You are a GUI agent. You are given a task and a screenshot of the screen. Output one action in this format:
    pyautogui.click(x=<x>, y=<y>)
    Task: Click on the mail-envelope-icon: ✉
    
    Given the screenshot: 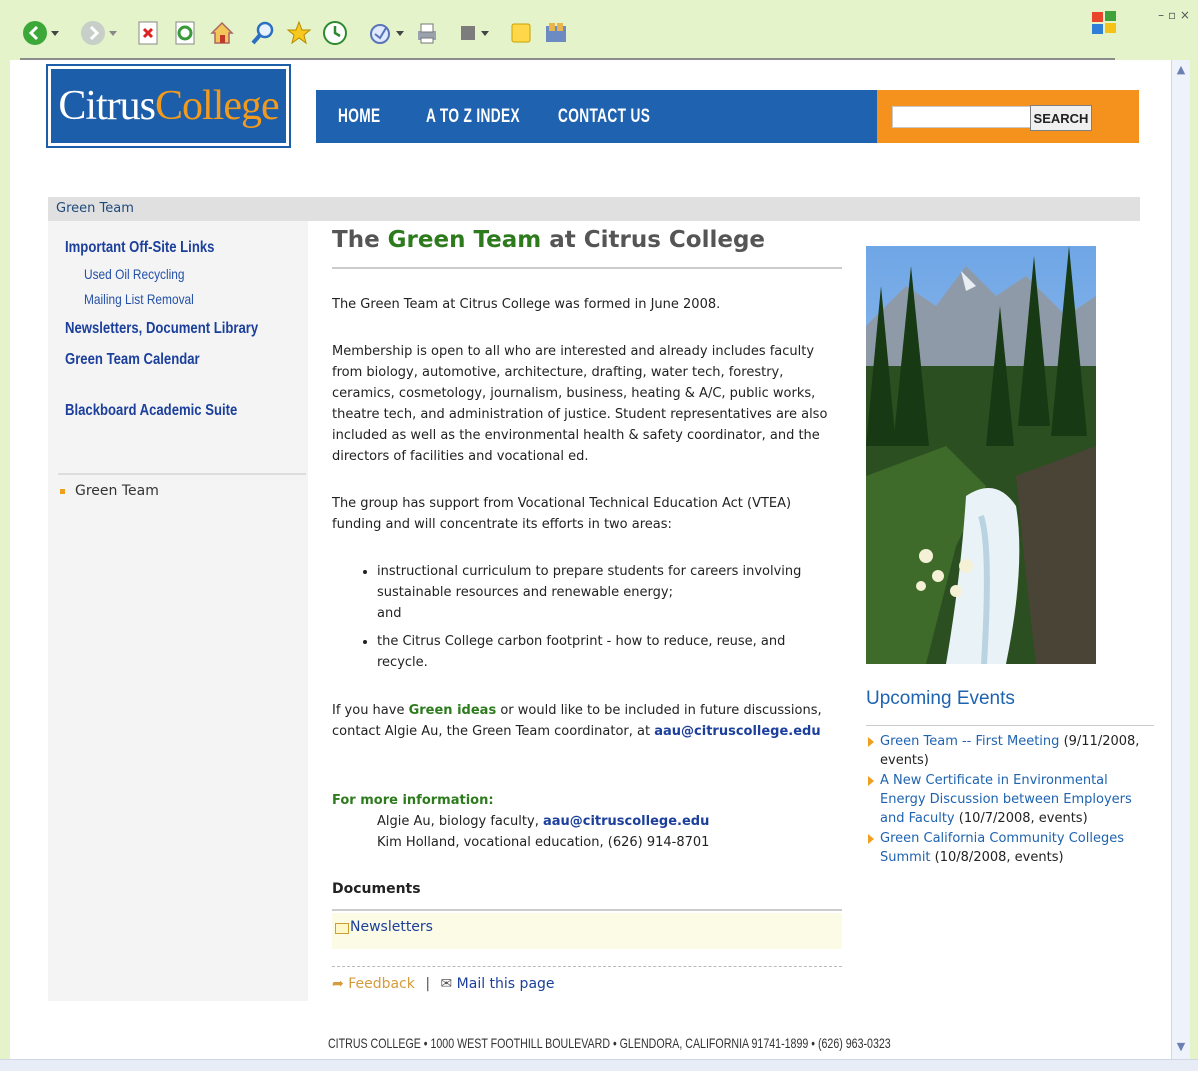 What is the action you would take?
    pyautogui.click(x=446, y=984)
    